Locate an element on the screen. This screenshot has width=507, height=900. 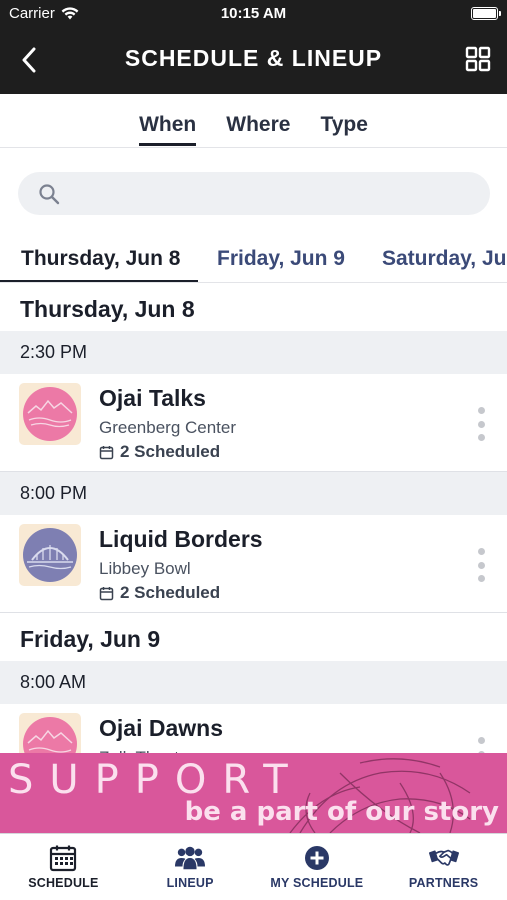
tab-schedule-label: SCHEDULE is located at coordinates (63, 883).